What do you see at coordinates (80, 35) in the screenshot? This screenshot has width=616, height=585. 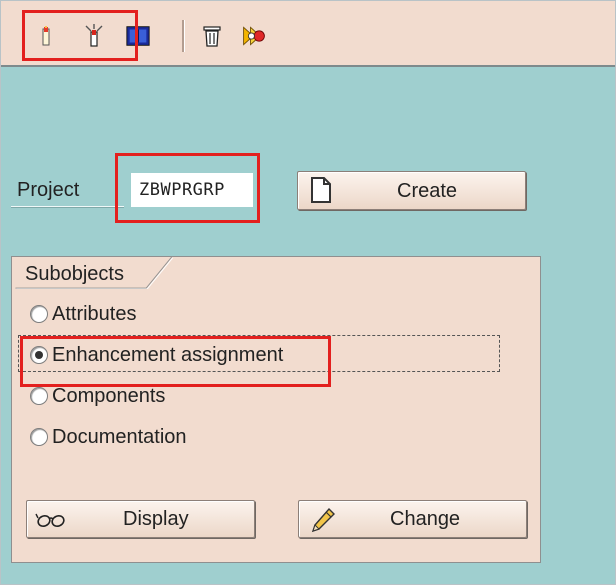 I see `toolbar-highlight` at bounding box center [80, 35].